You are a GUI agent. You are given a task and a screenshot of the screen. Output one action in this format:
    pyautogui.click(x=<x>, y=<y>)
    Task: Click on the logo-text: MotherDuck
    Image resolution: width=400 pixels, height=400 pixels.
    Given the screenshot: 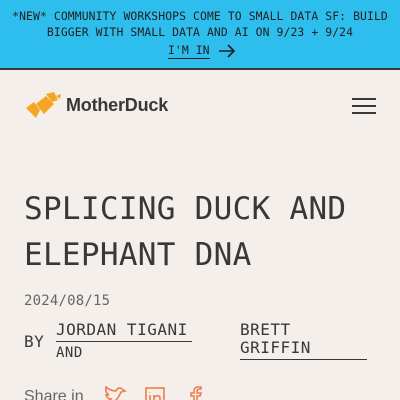 What is the action you would take?
    pyautogui.click(x=117, y=104)
    